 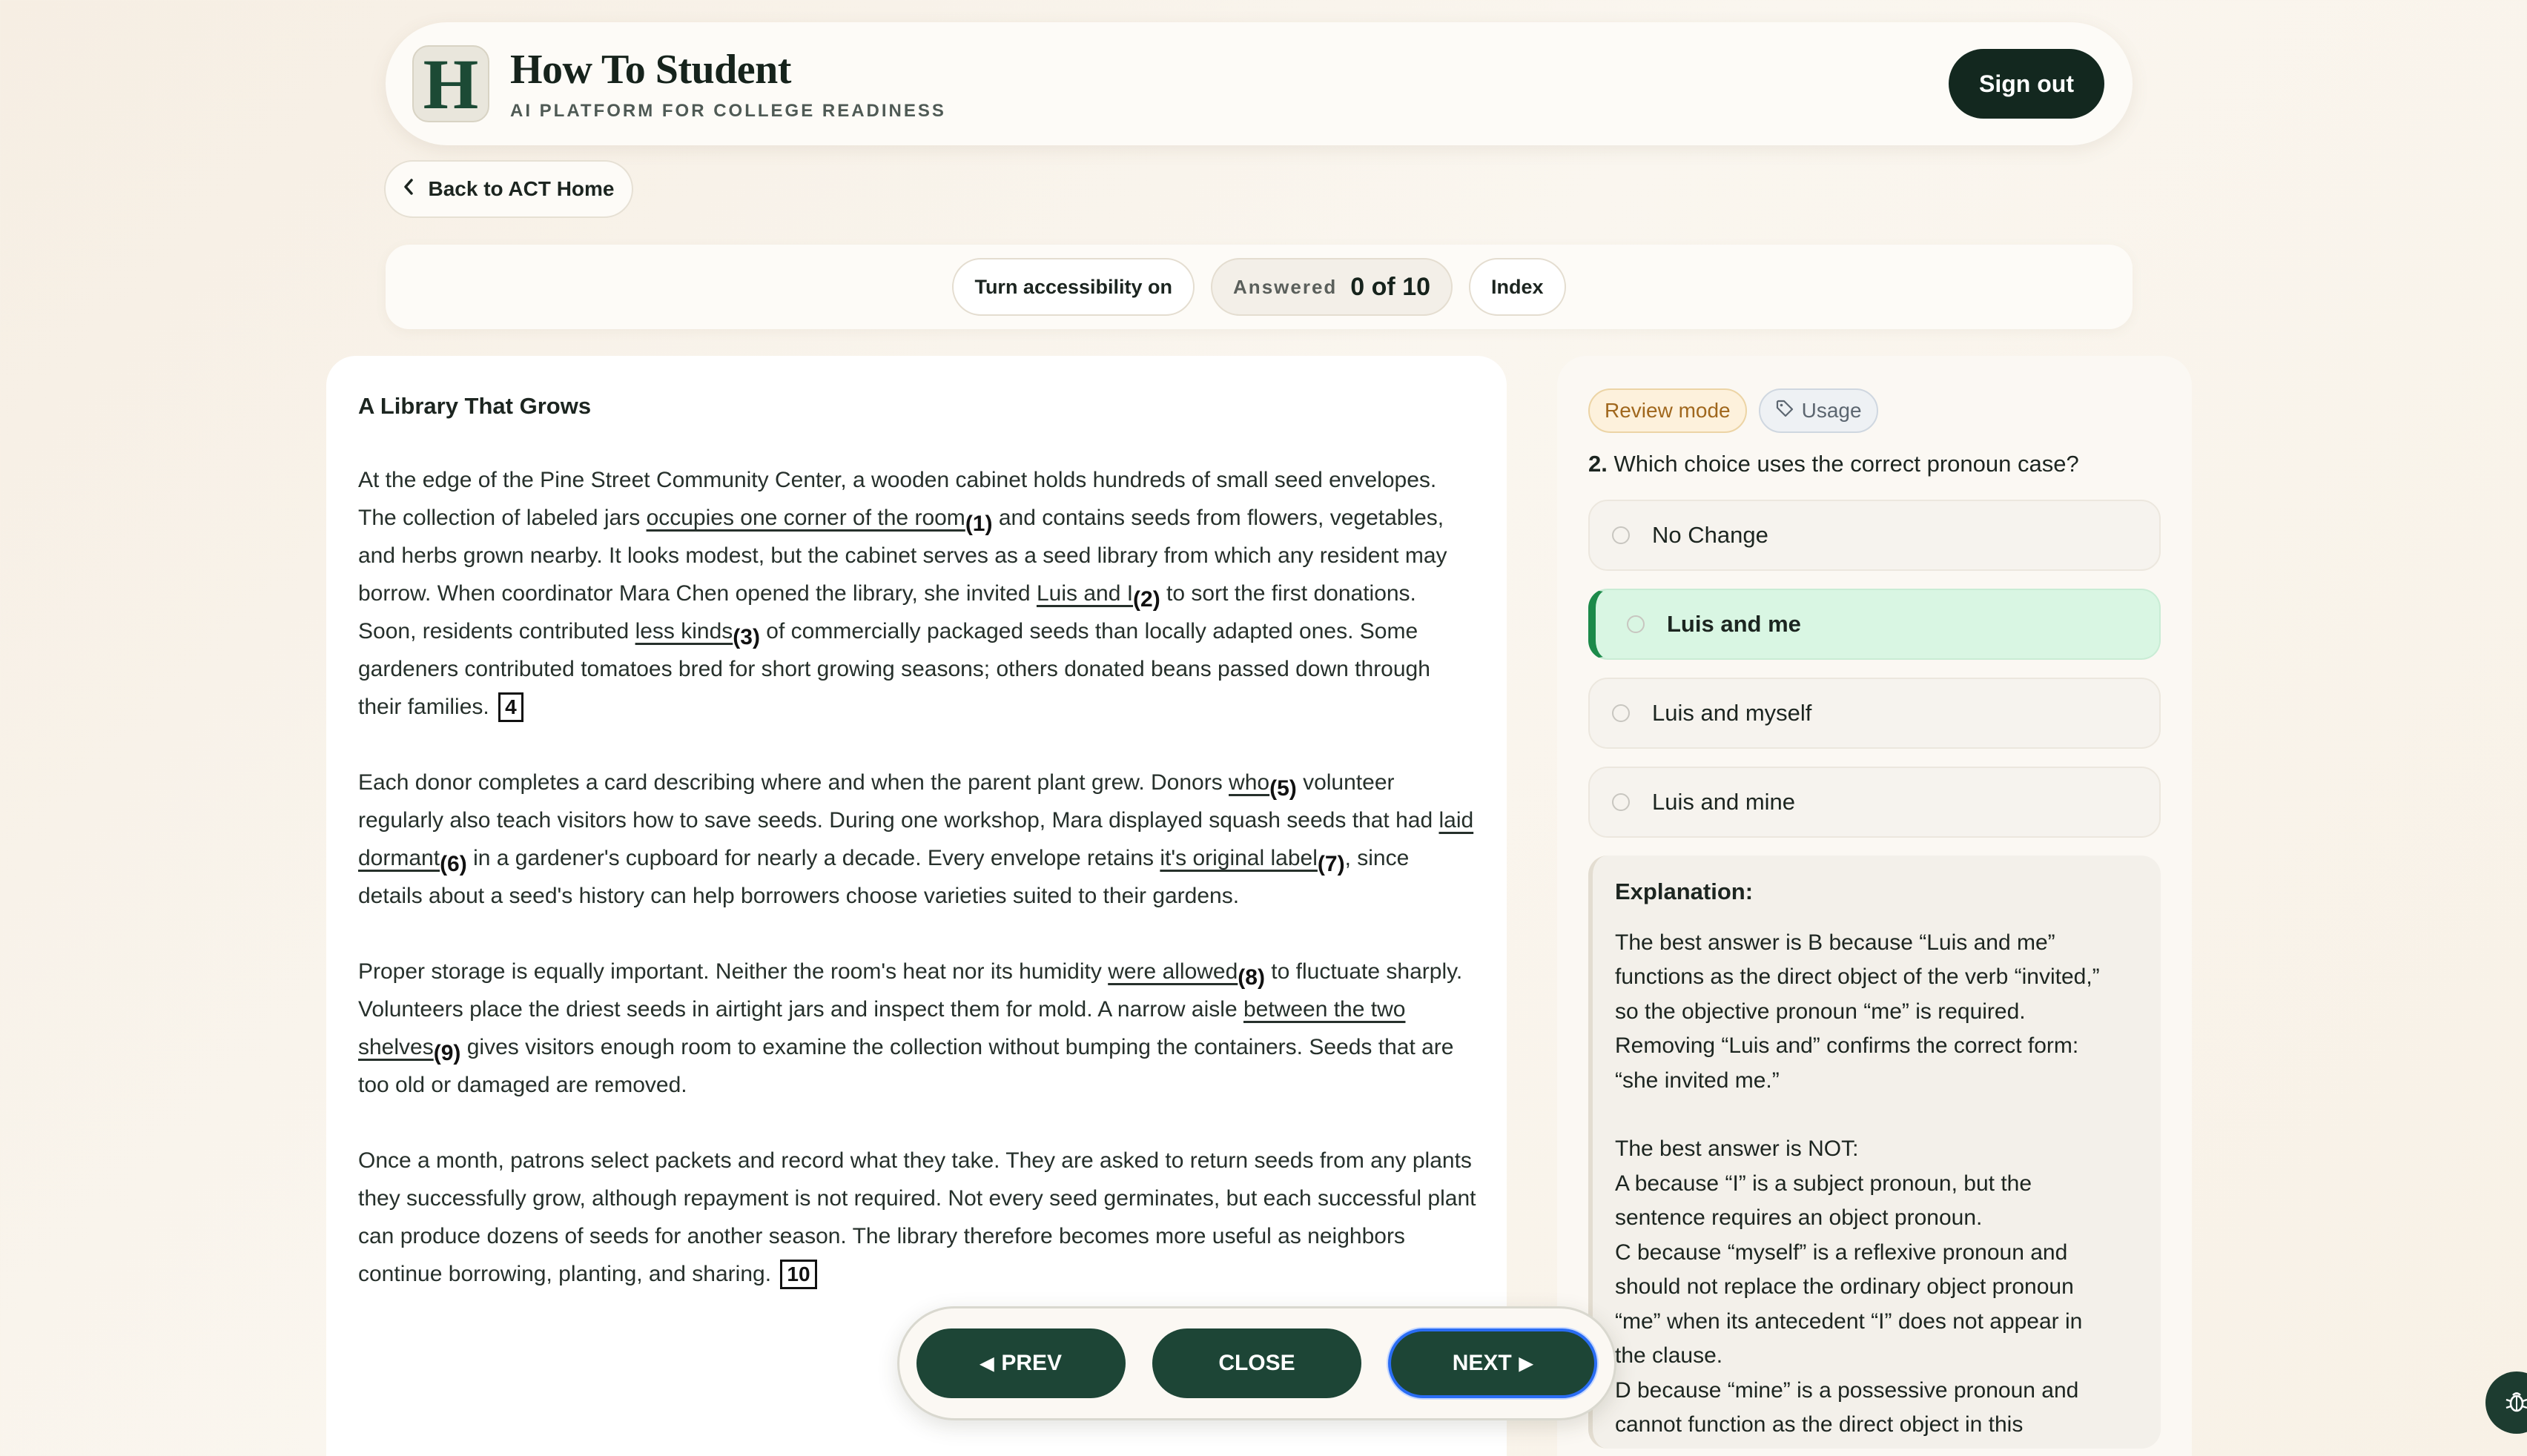 I want to click on underlined-portion: occupies one corner of the room(1), so click(x=820, y=521).